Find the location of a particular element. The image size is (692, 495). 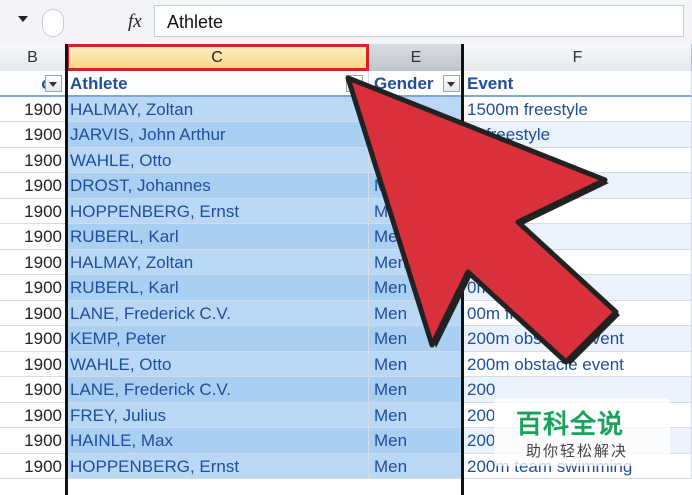

column-header-b: B is located at coordinates (33, 57).